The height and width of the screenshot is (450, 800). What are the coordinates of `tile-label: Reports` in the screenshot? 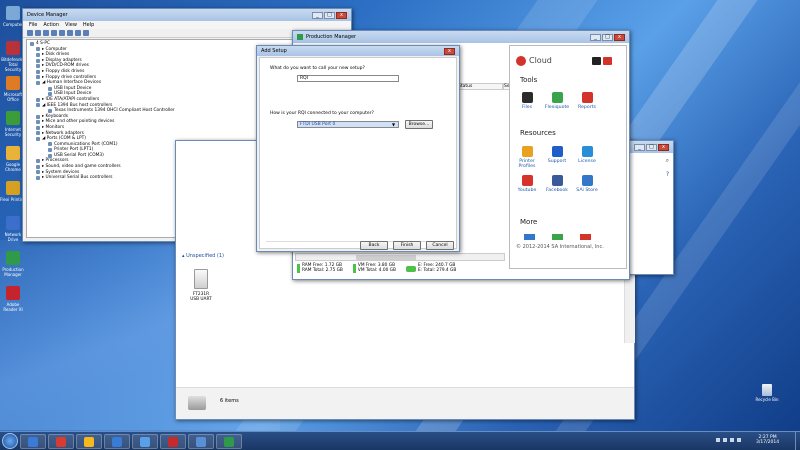 It's located at (587, 107).